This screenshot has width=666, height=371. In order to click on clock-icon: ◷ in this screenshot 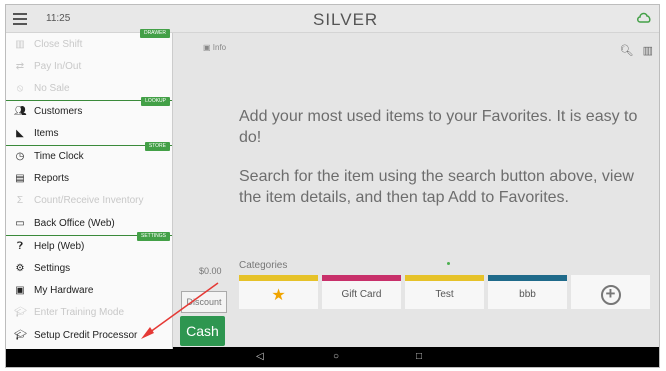, I will do `click(20, 157)`.